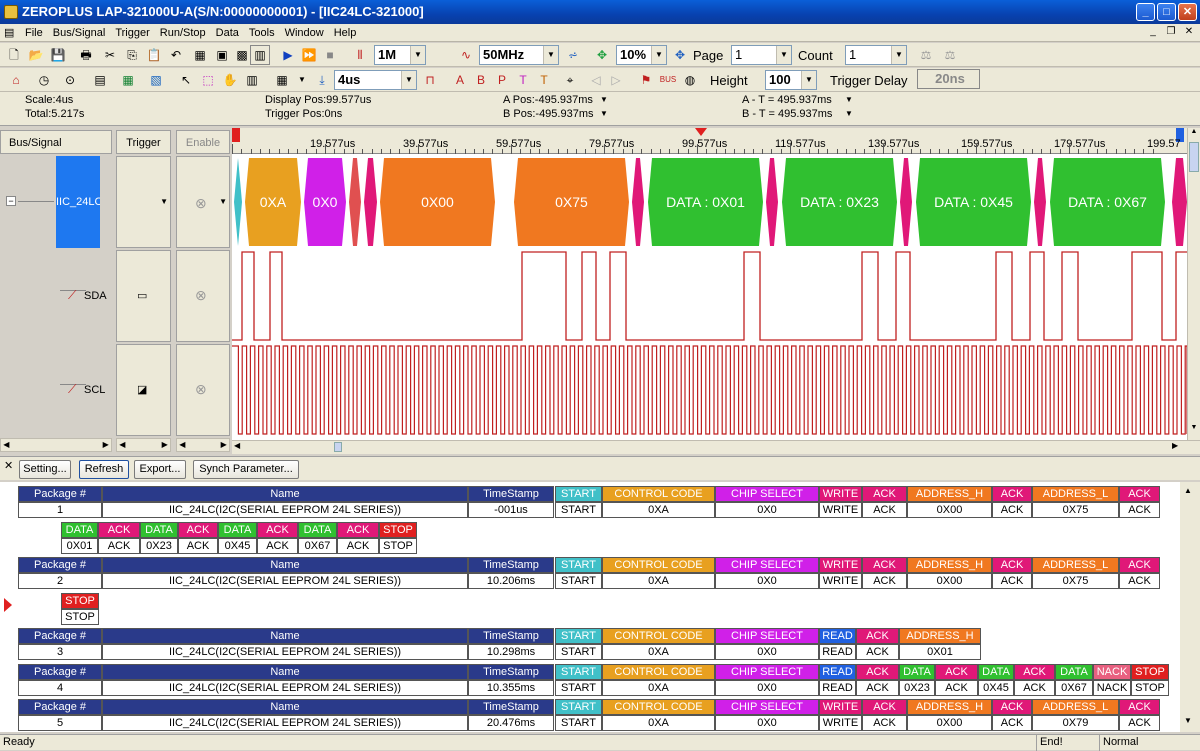  What do you see at coordinates (602, 55) in the screenshot?
I see `zoom-fit-icon: ✥` at bounding box center [602, 55].